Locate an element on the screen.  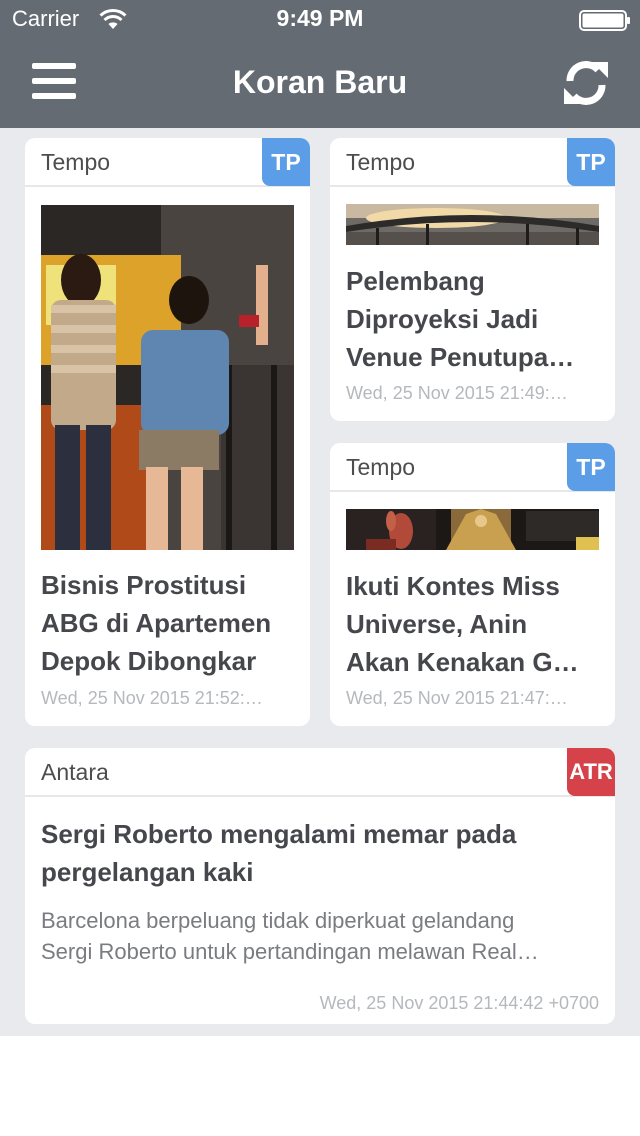
article-date: Wed, 25 Nov 2015 21:44:42 +0700 is located at coordinates (459, 1003).